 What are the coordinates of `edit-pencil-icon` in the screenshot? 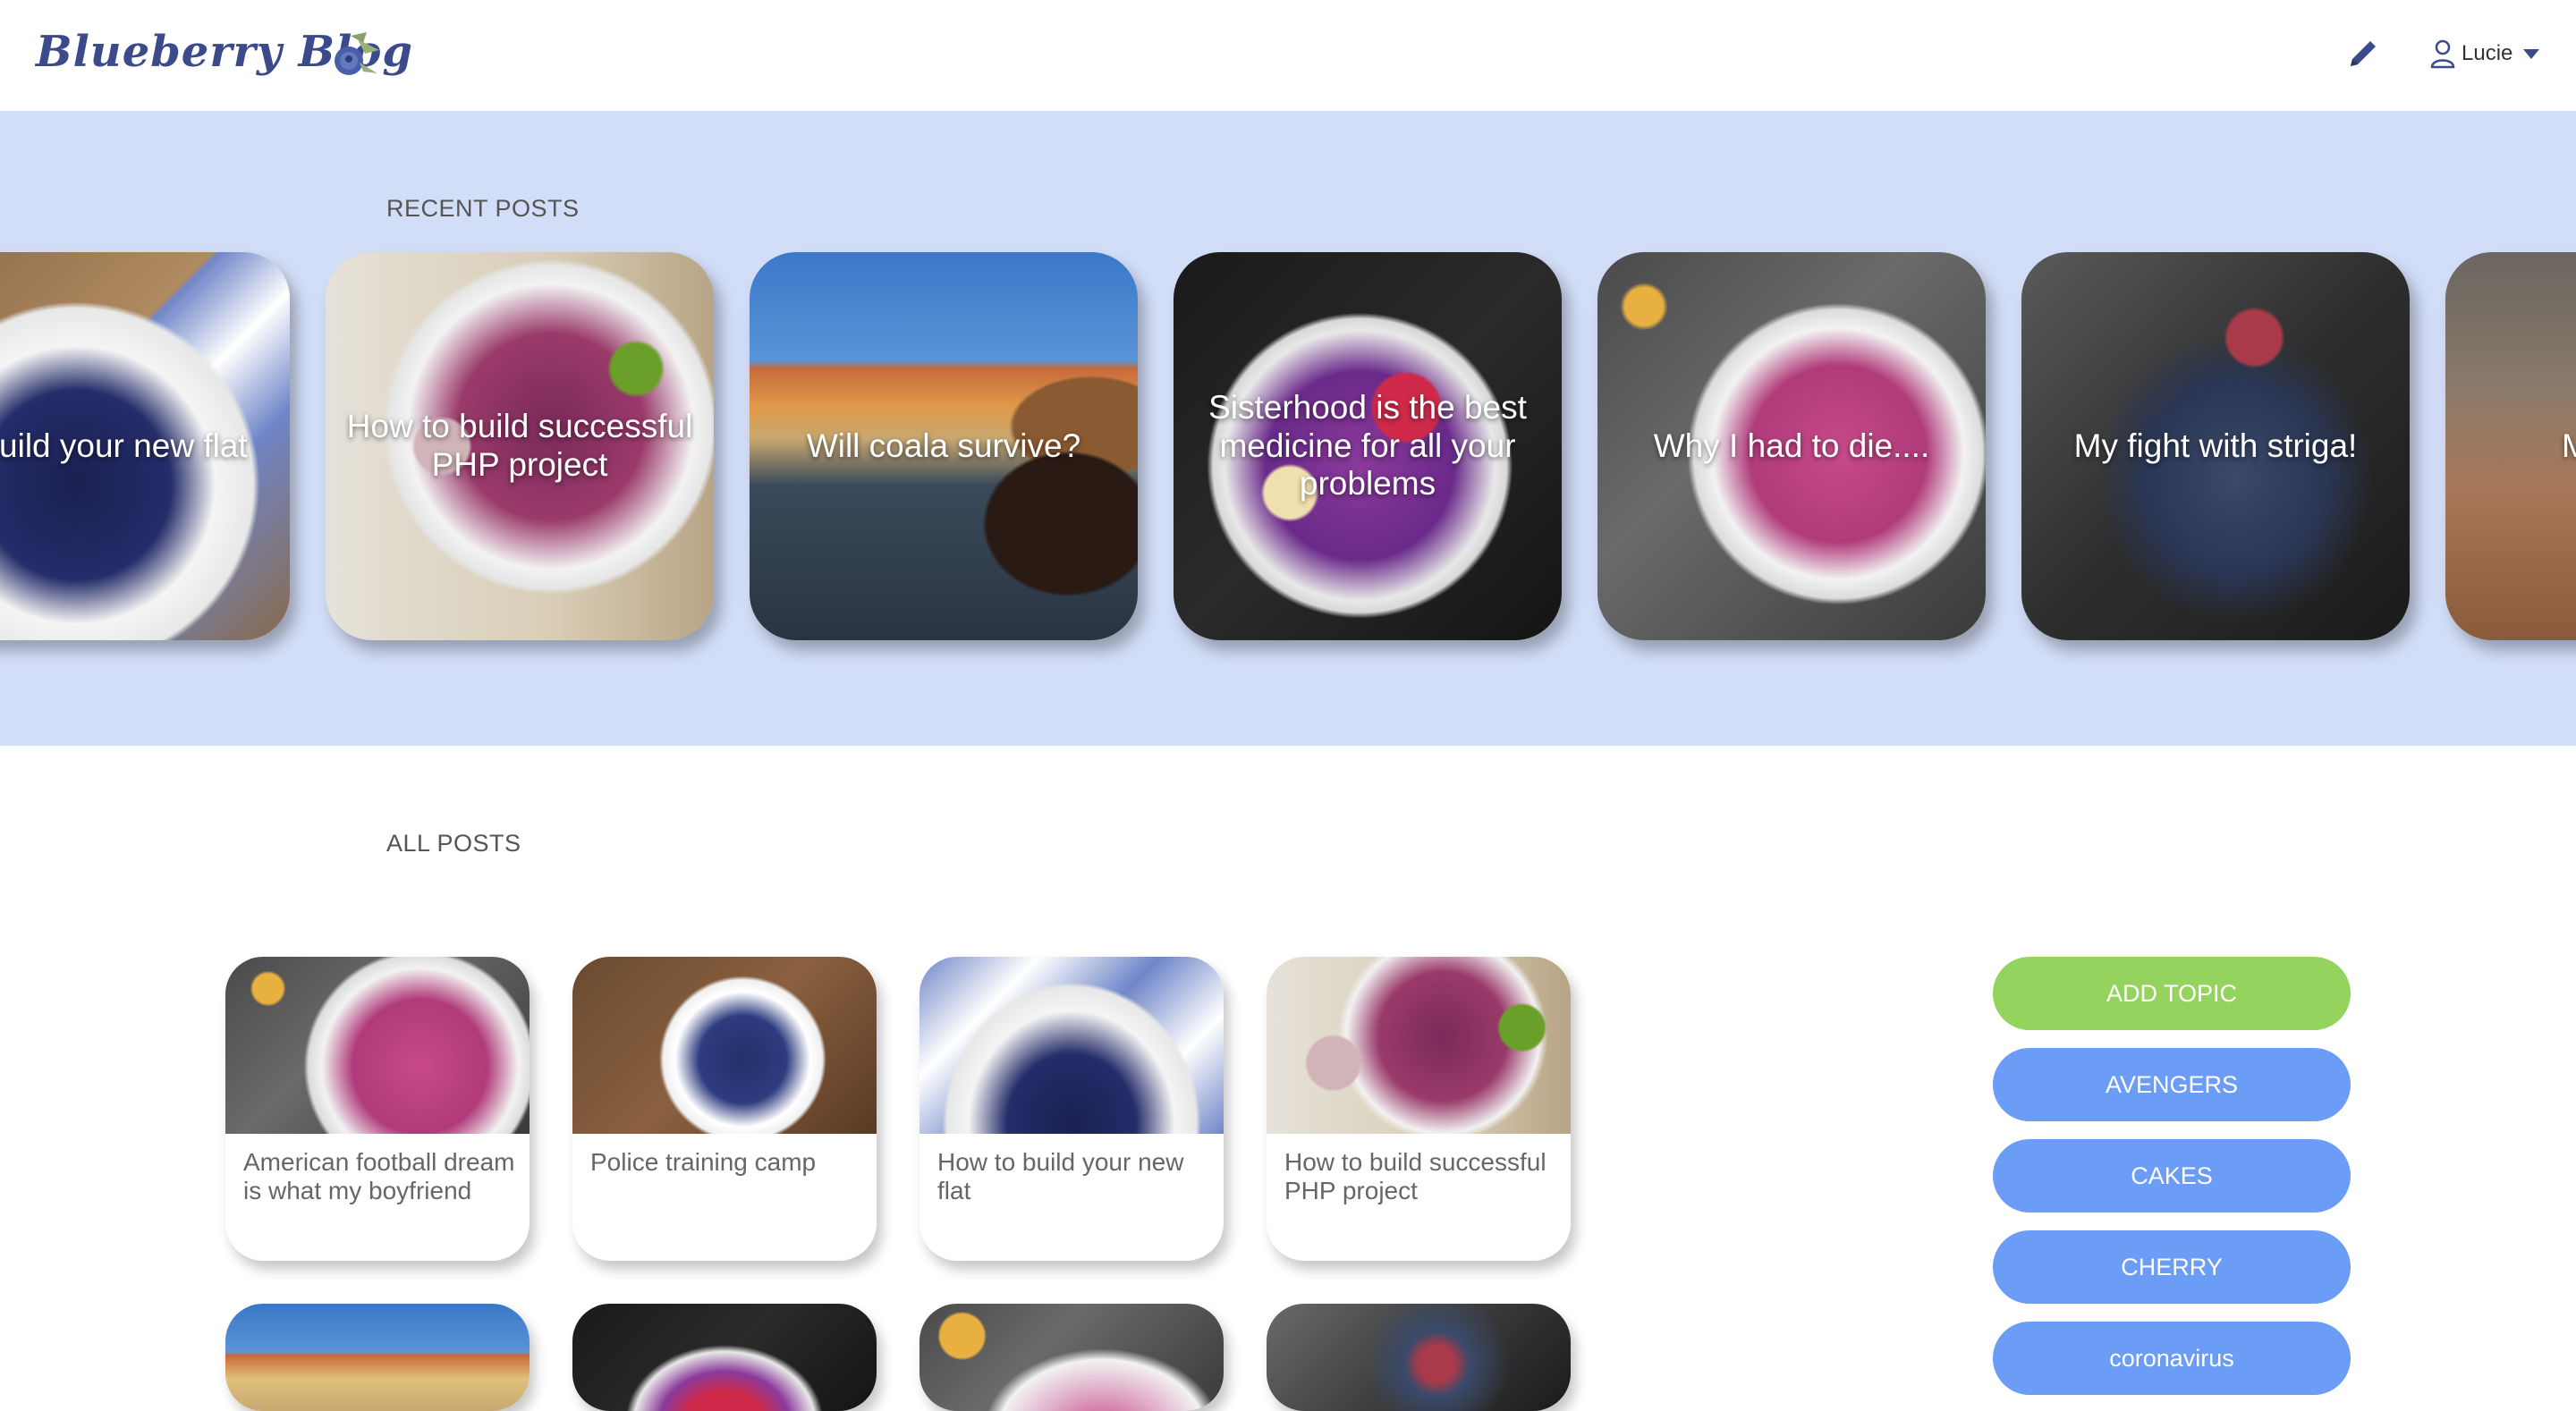 It's located at (2363, 54).